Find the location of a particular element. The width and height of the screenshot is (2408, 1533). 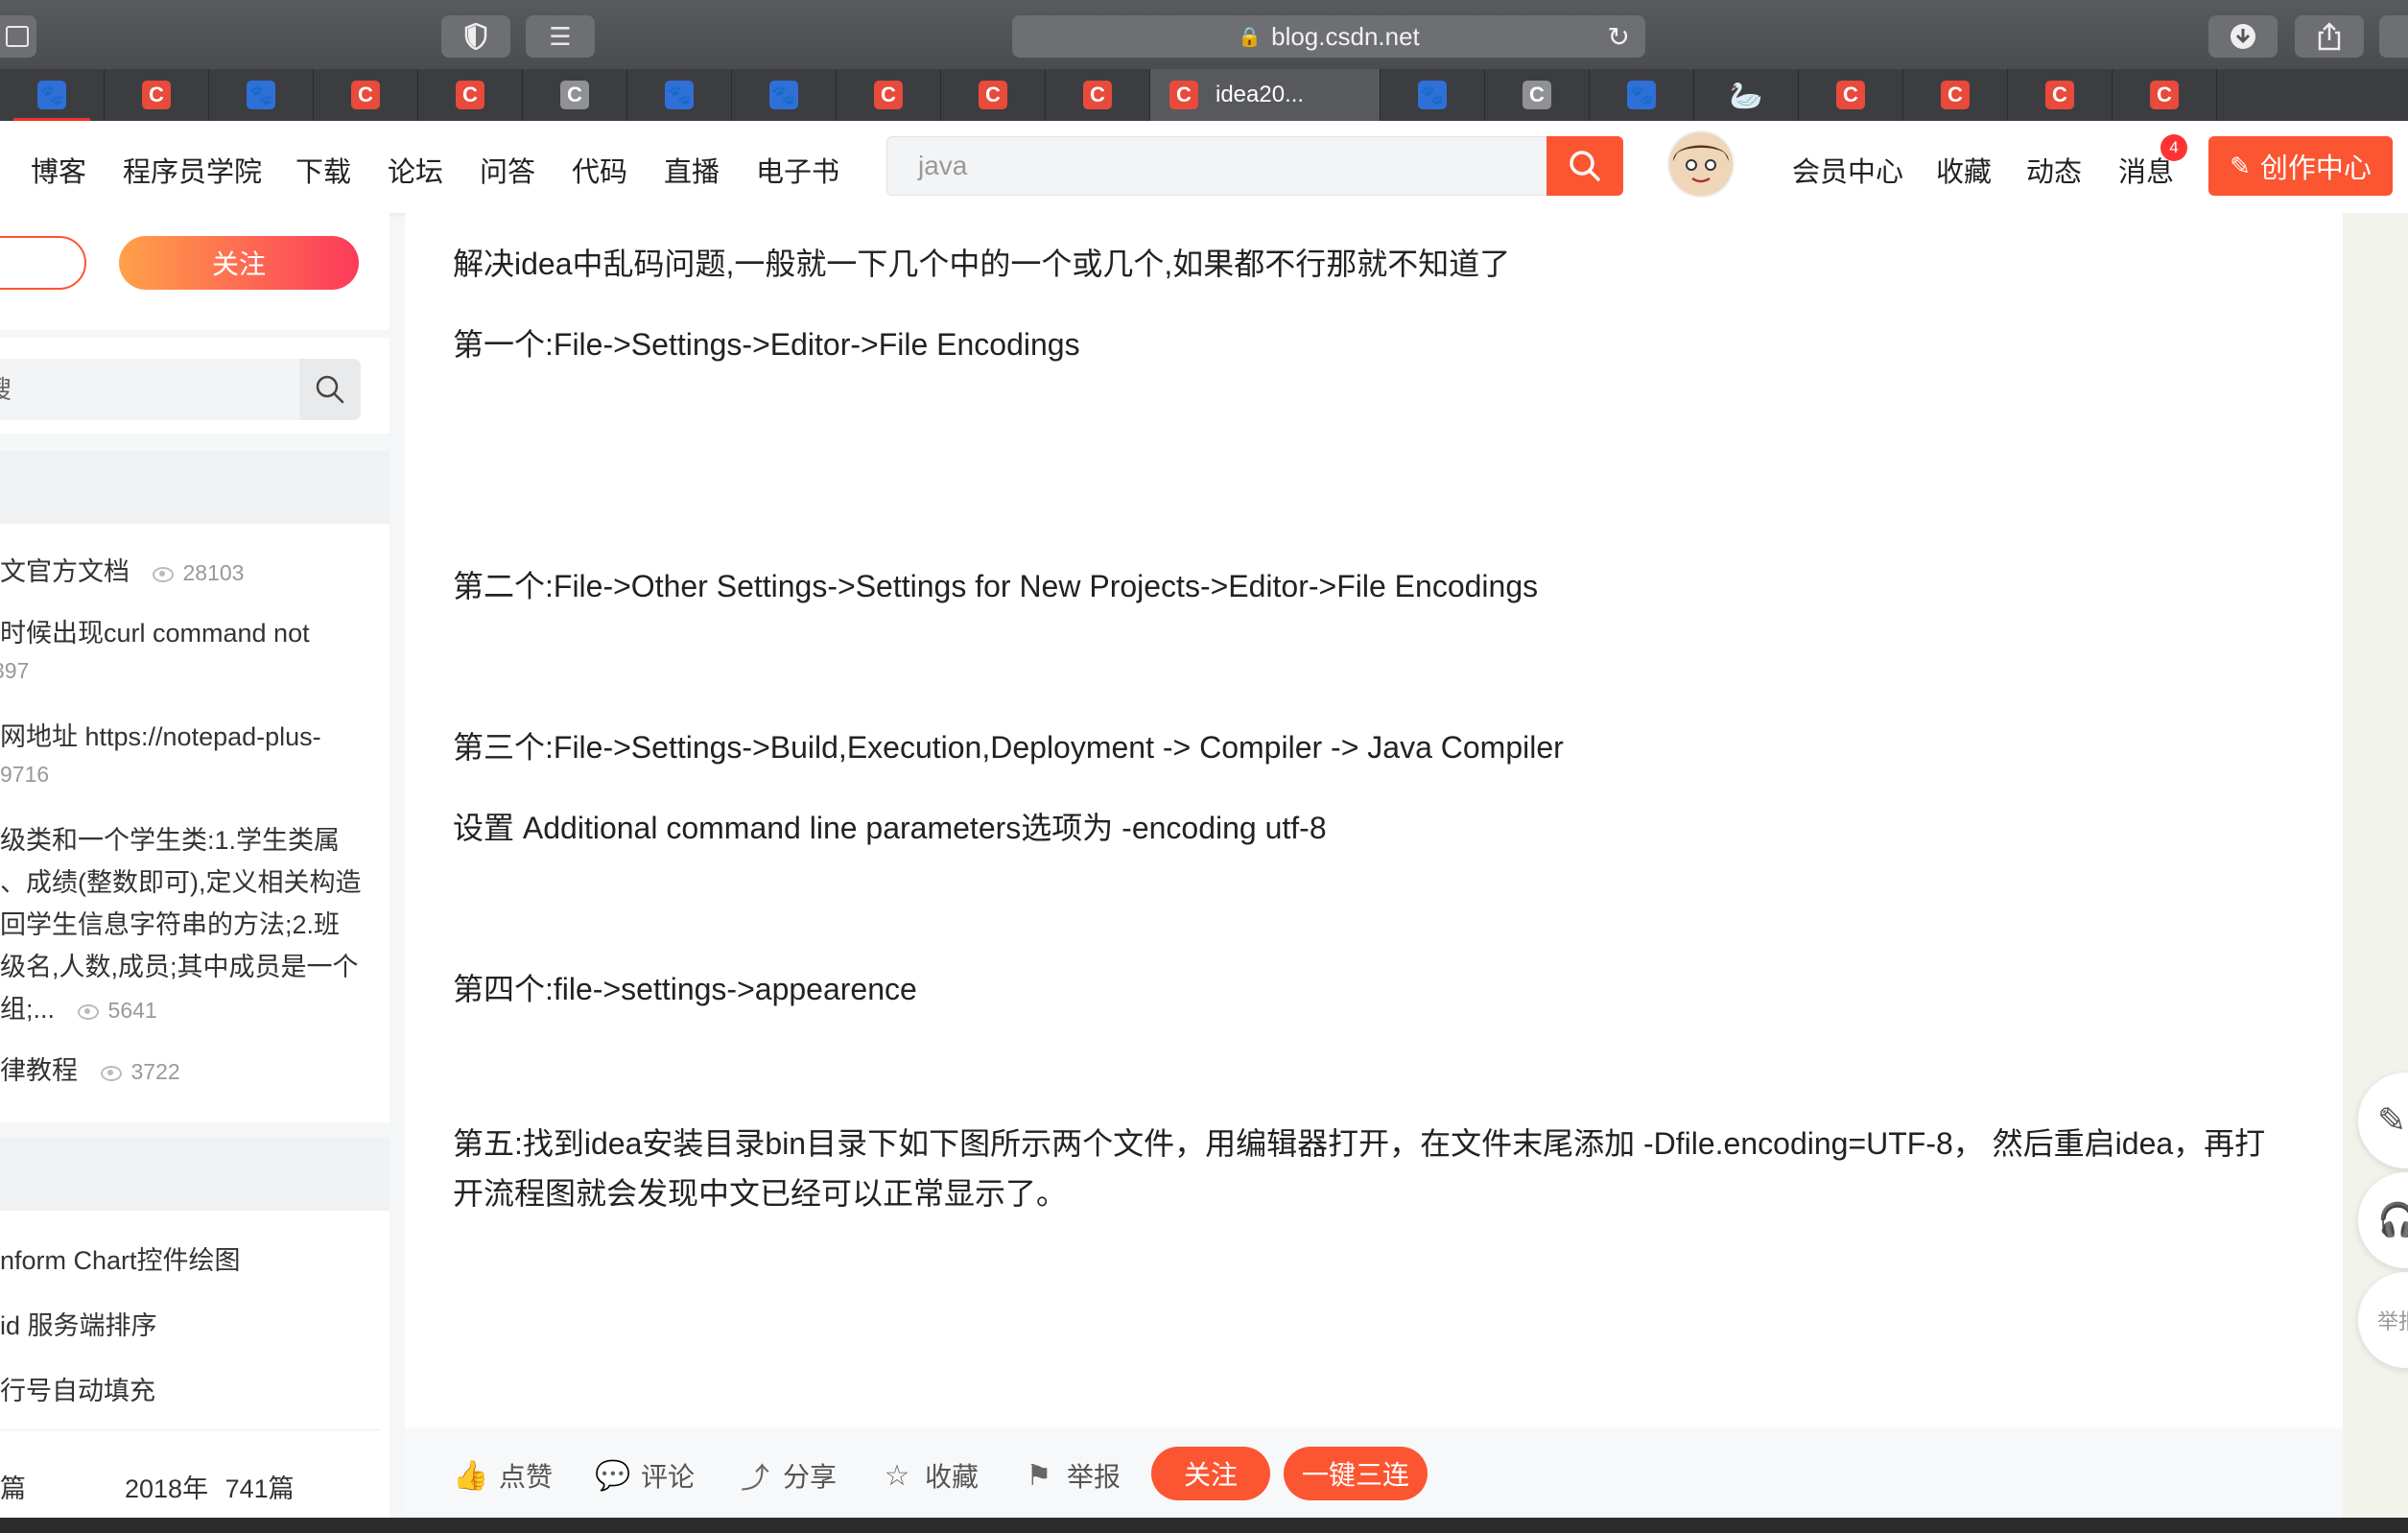

blog-search-button is located at coordinates (330, 389).